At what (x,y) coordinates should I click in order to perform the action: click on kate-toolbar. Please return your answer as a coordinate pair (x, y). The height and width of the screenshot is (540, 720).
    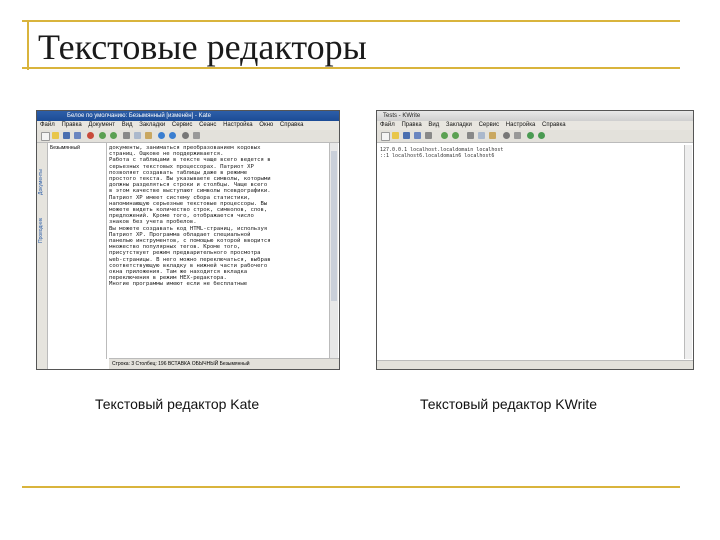
    Looking at the image, I should click on (188, 136).